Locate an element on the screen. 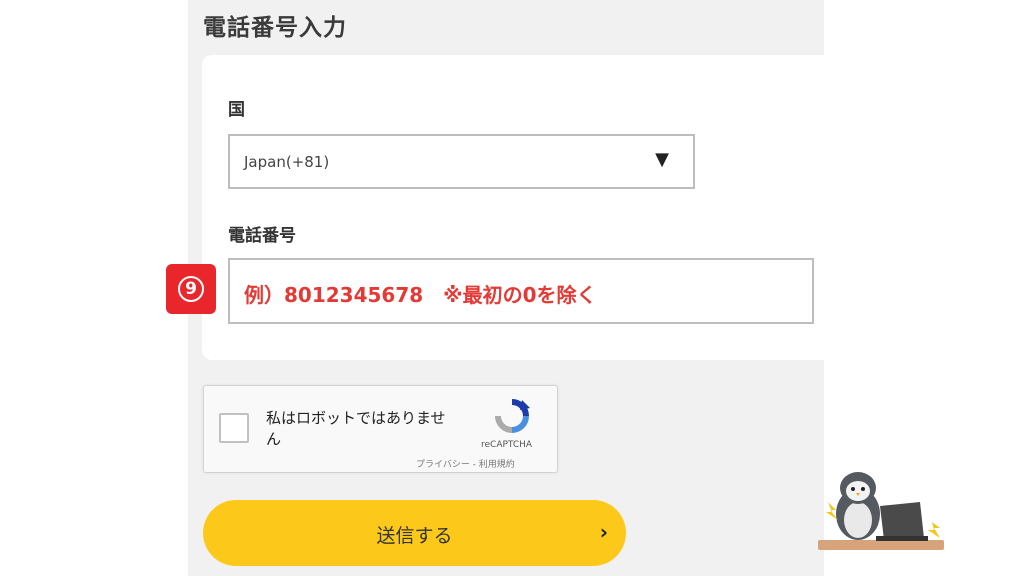 This screenshot has height=576, width=1024. step-number: 9 is located at coordinates (191, 289).